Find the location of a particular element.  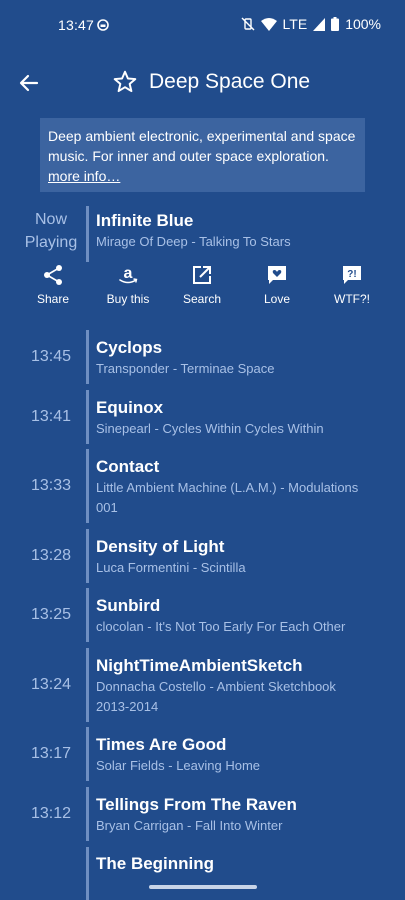

gesture-handle is located at coordinates (203, 887).